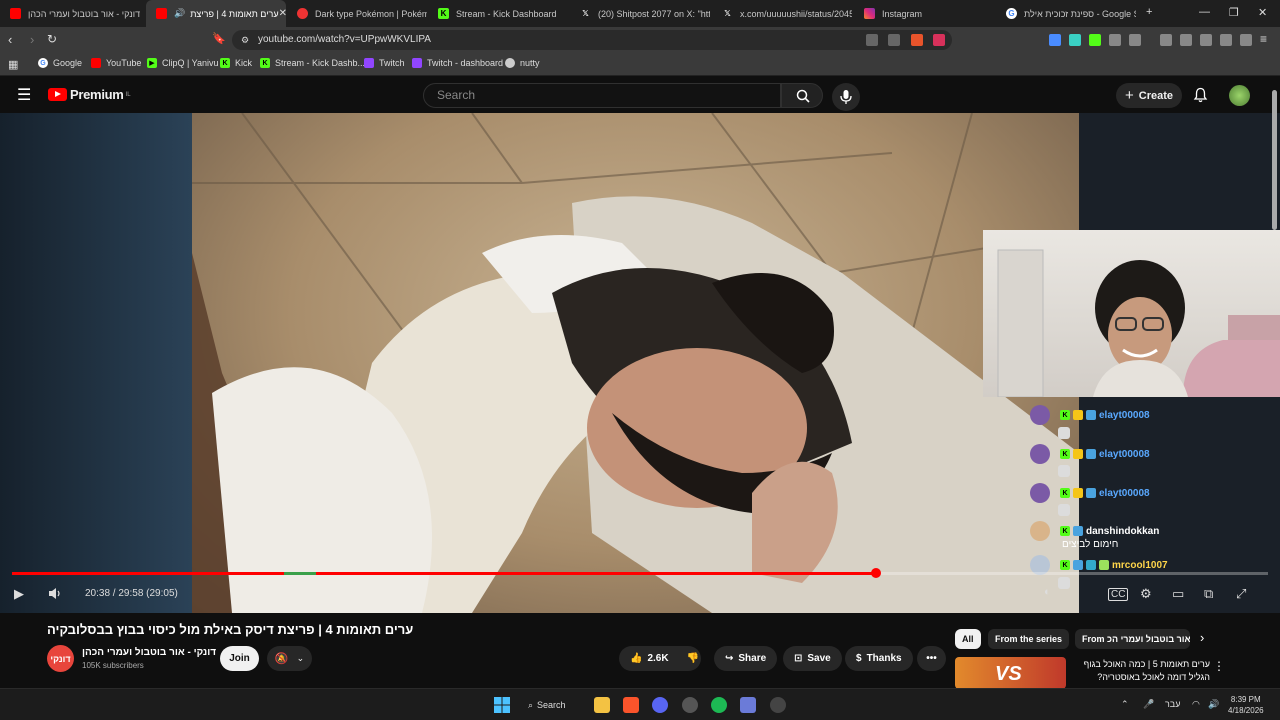 This screenshot has width=1280, height=720. I want to click on chevron-up-icon: ⌃, so click(1125, 704).